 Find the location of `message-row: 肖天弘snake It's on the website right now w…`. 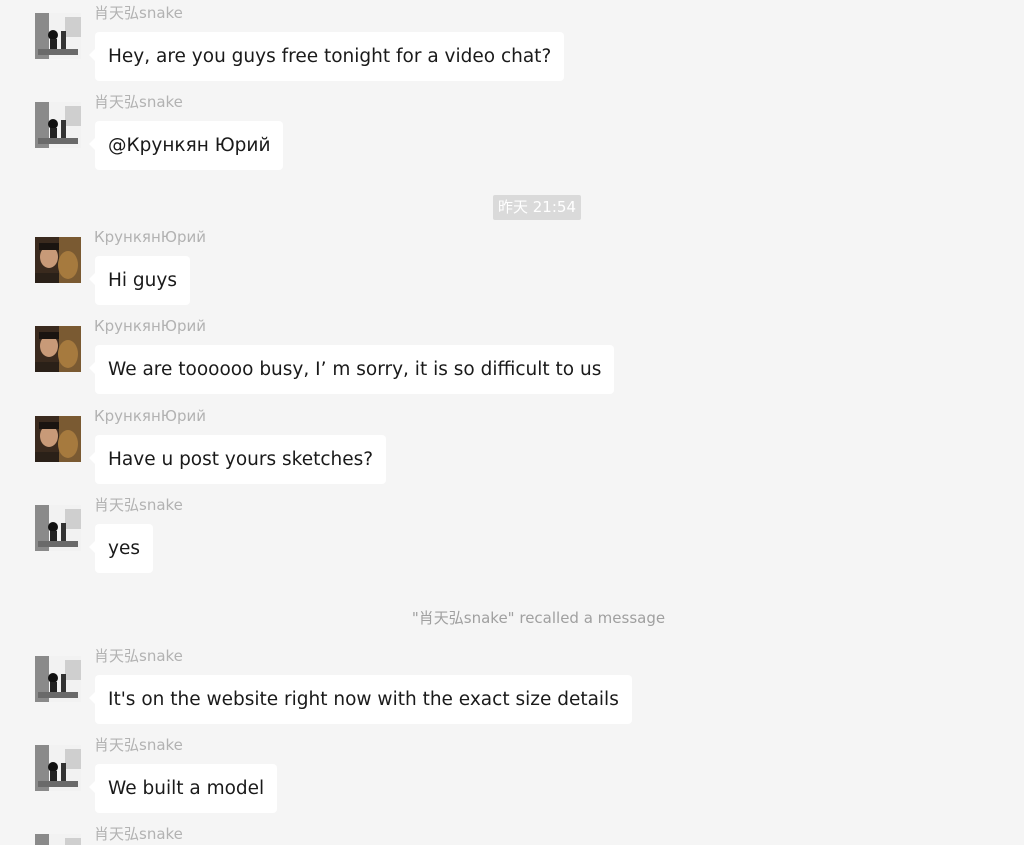

message-row: 肖天弘snake It's on the website right now w… is located at coordinates (525, 691).